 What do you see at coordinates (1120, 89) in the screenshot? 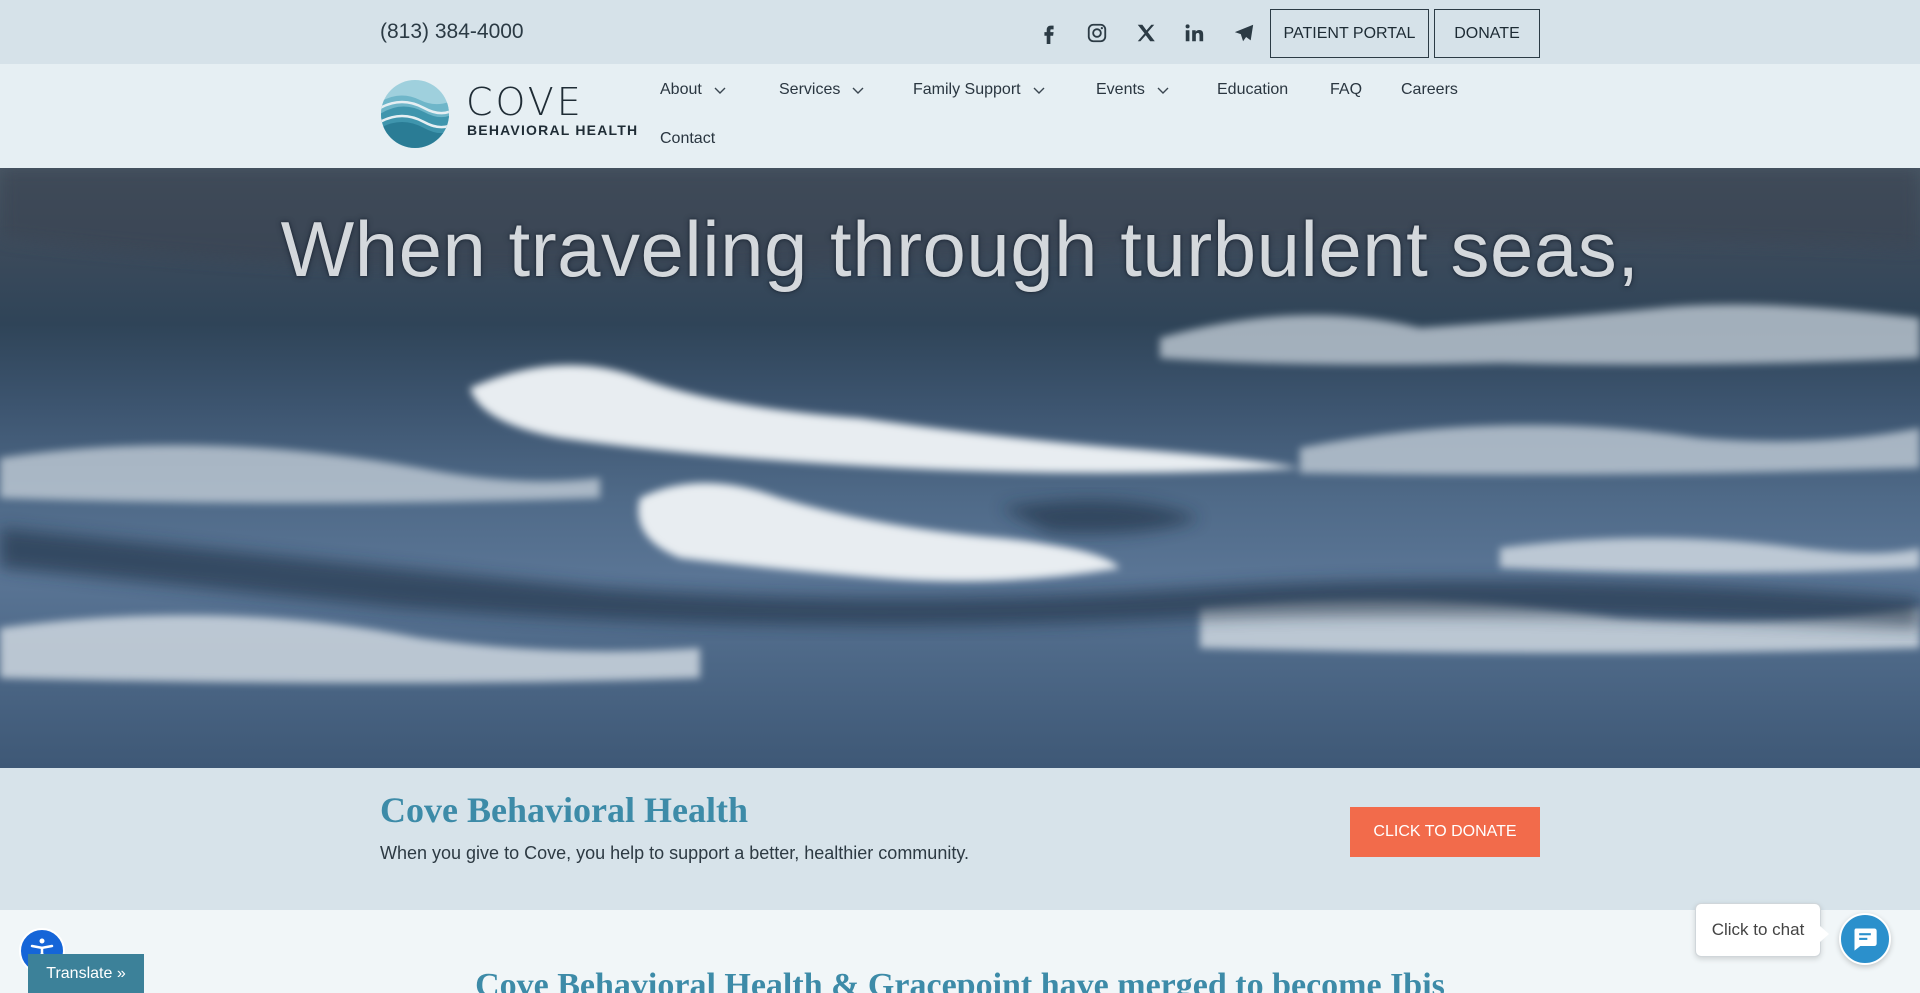
I see `nav-item-label: Events` at bounding box center [1120, 89].